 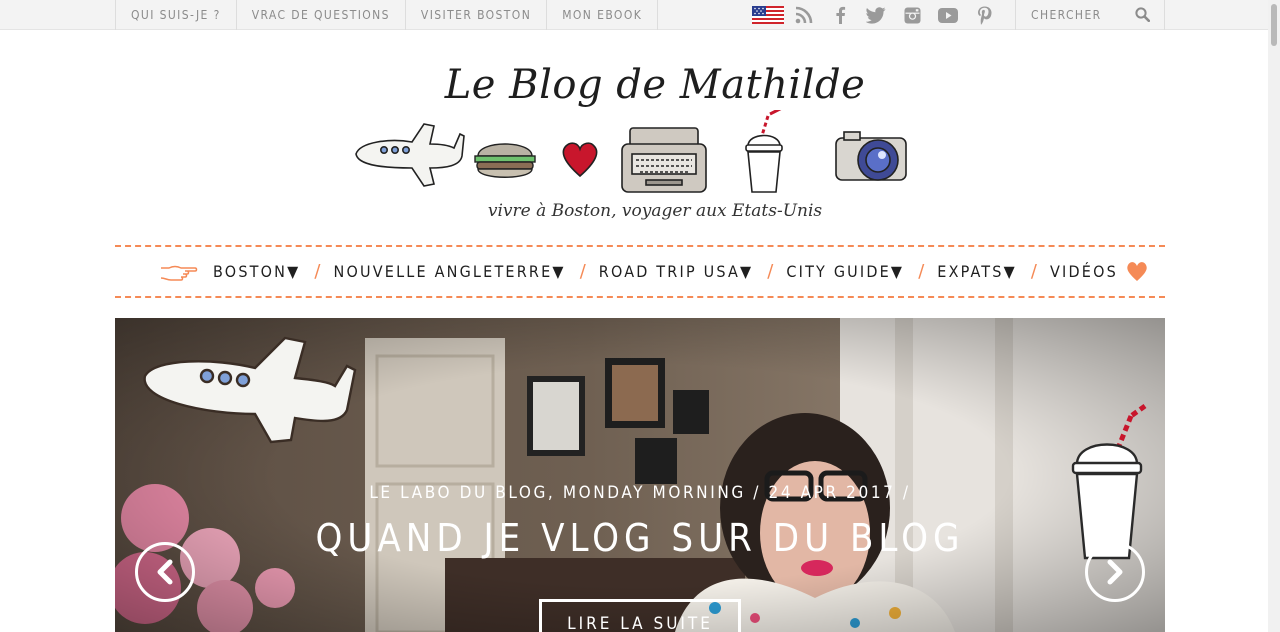 I want to click on topnav-item-questions: VRAC DE QUESTIONS, so click(x=320, y=15).